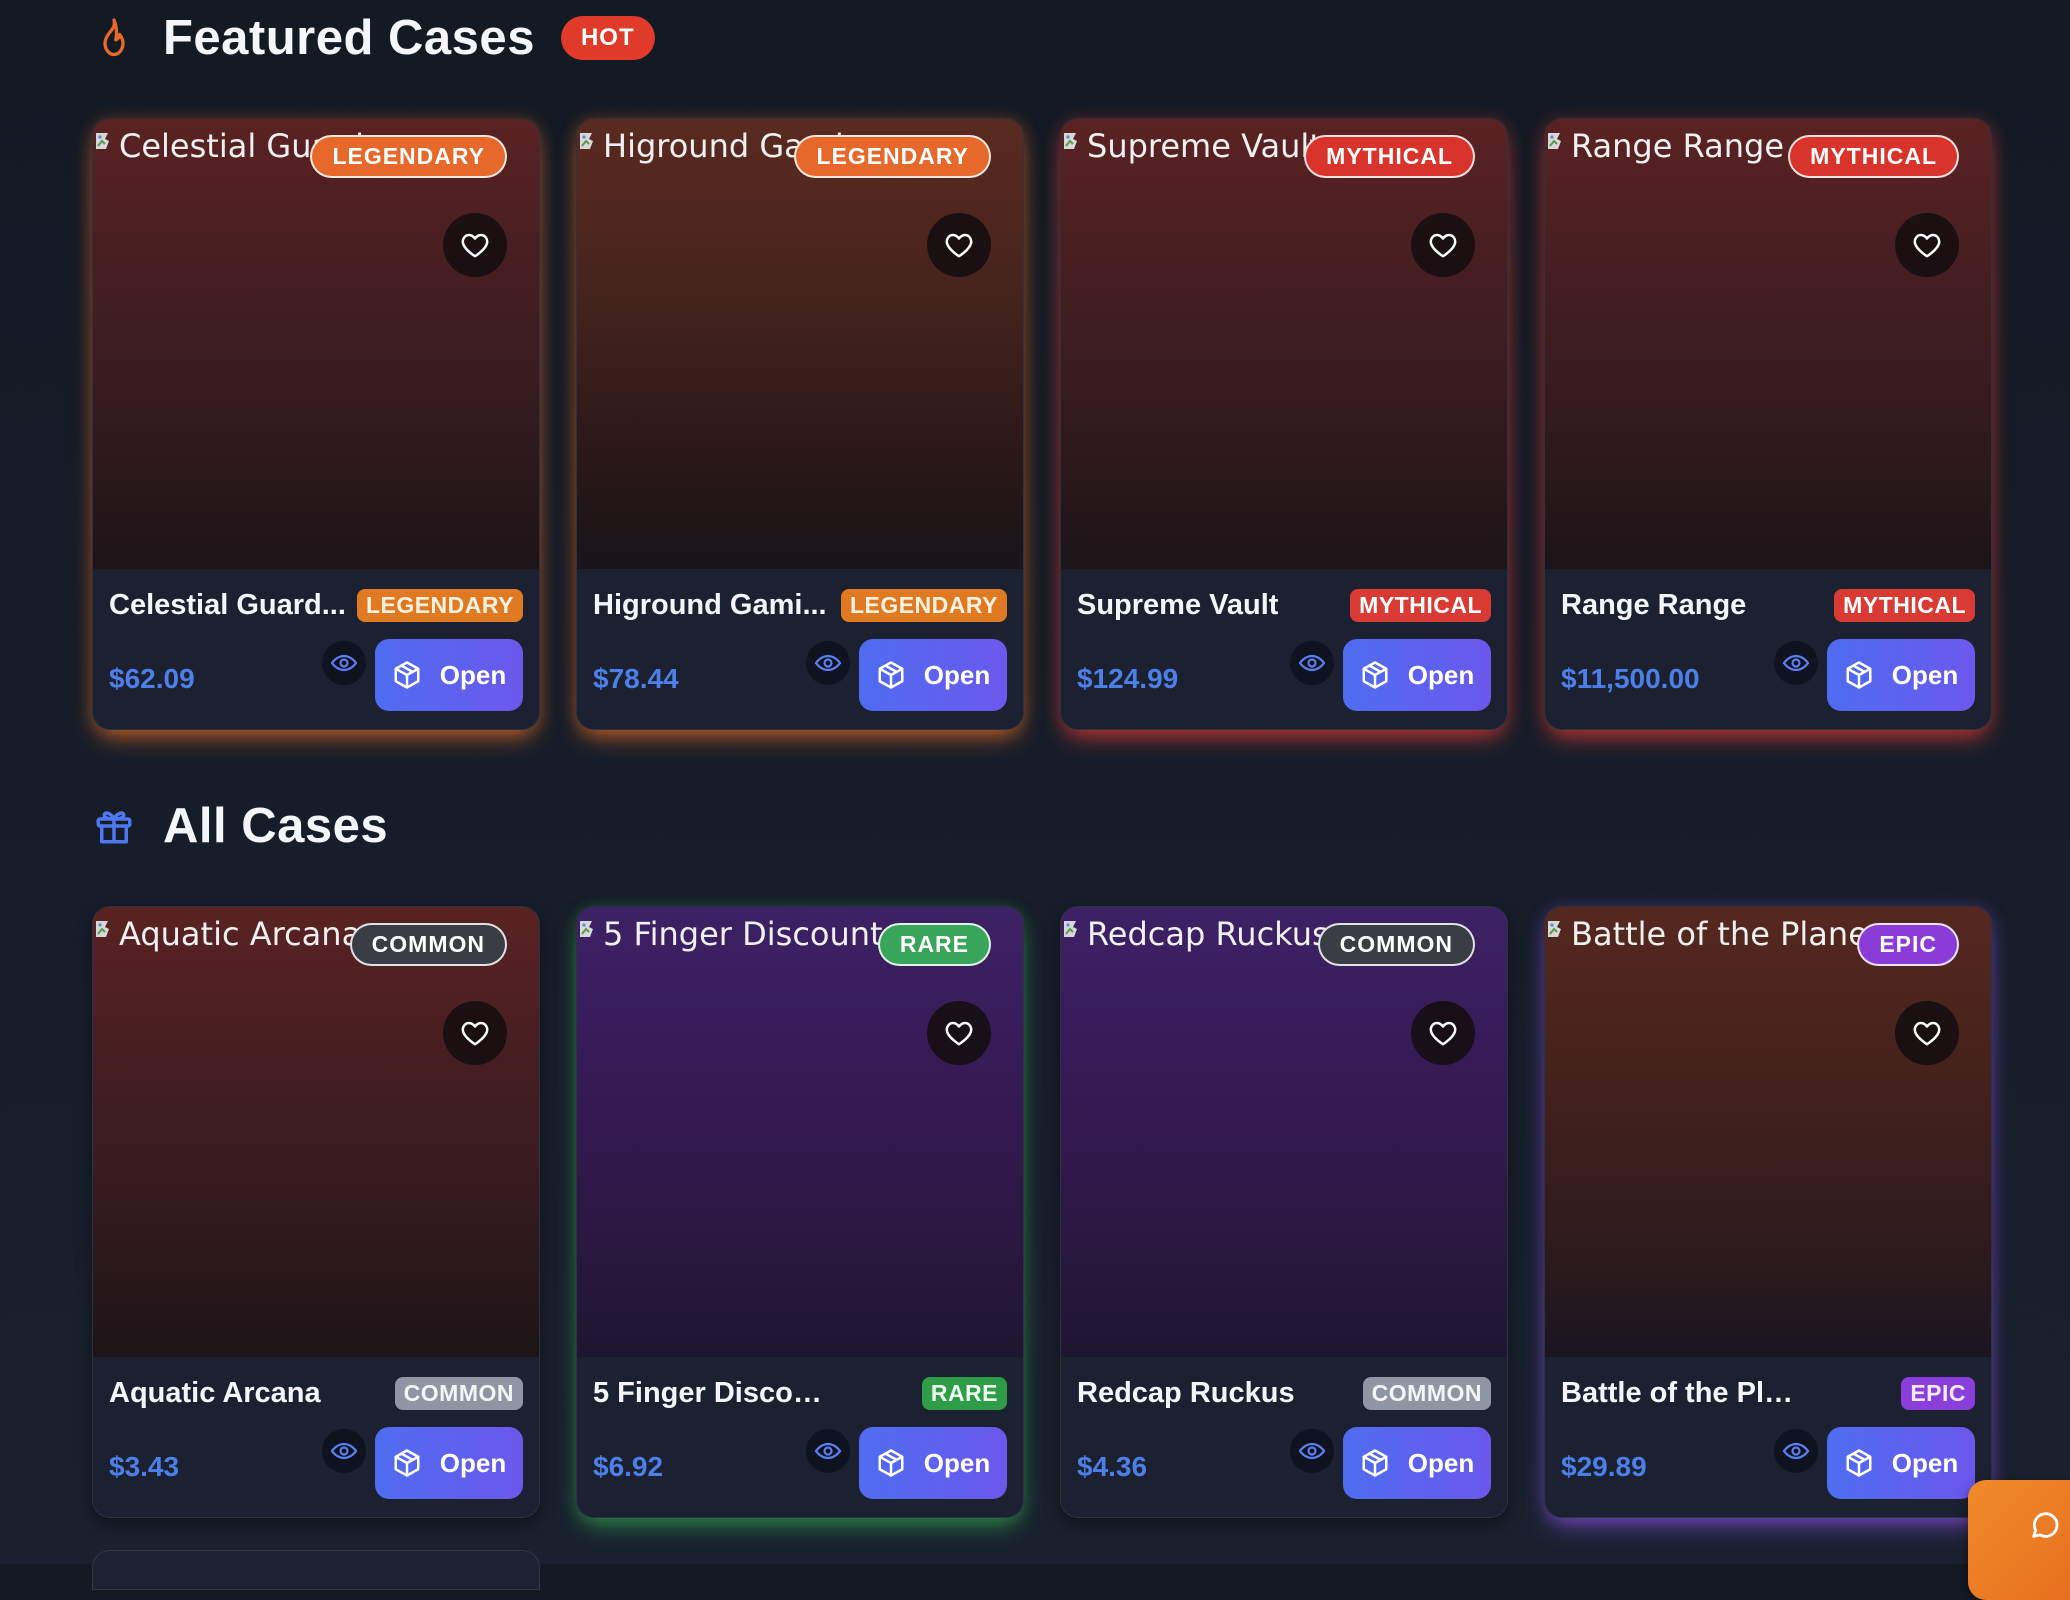 The height and width of the screenshot is (1600, 2070). I want to click on case-image-alt-text: Battle of the Planes, so click(1728, 934).